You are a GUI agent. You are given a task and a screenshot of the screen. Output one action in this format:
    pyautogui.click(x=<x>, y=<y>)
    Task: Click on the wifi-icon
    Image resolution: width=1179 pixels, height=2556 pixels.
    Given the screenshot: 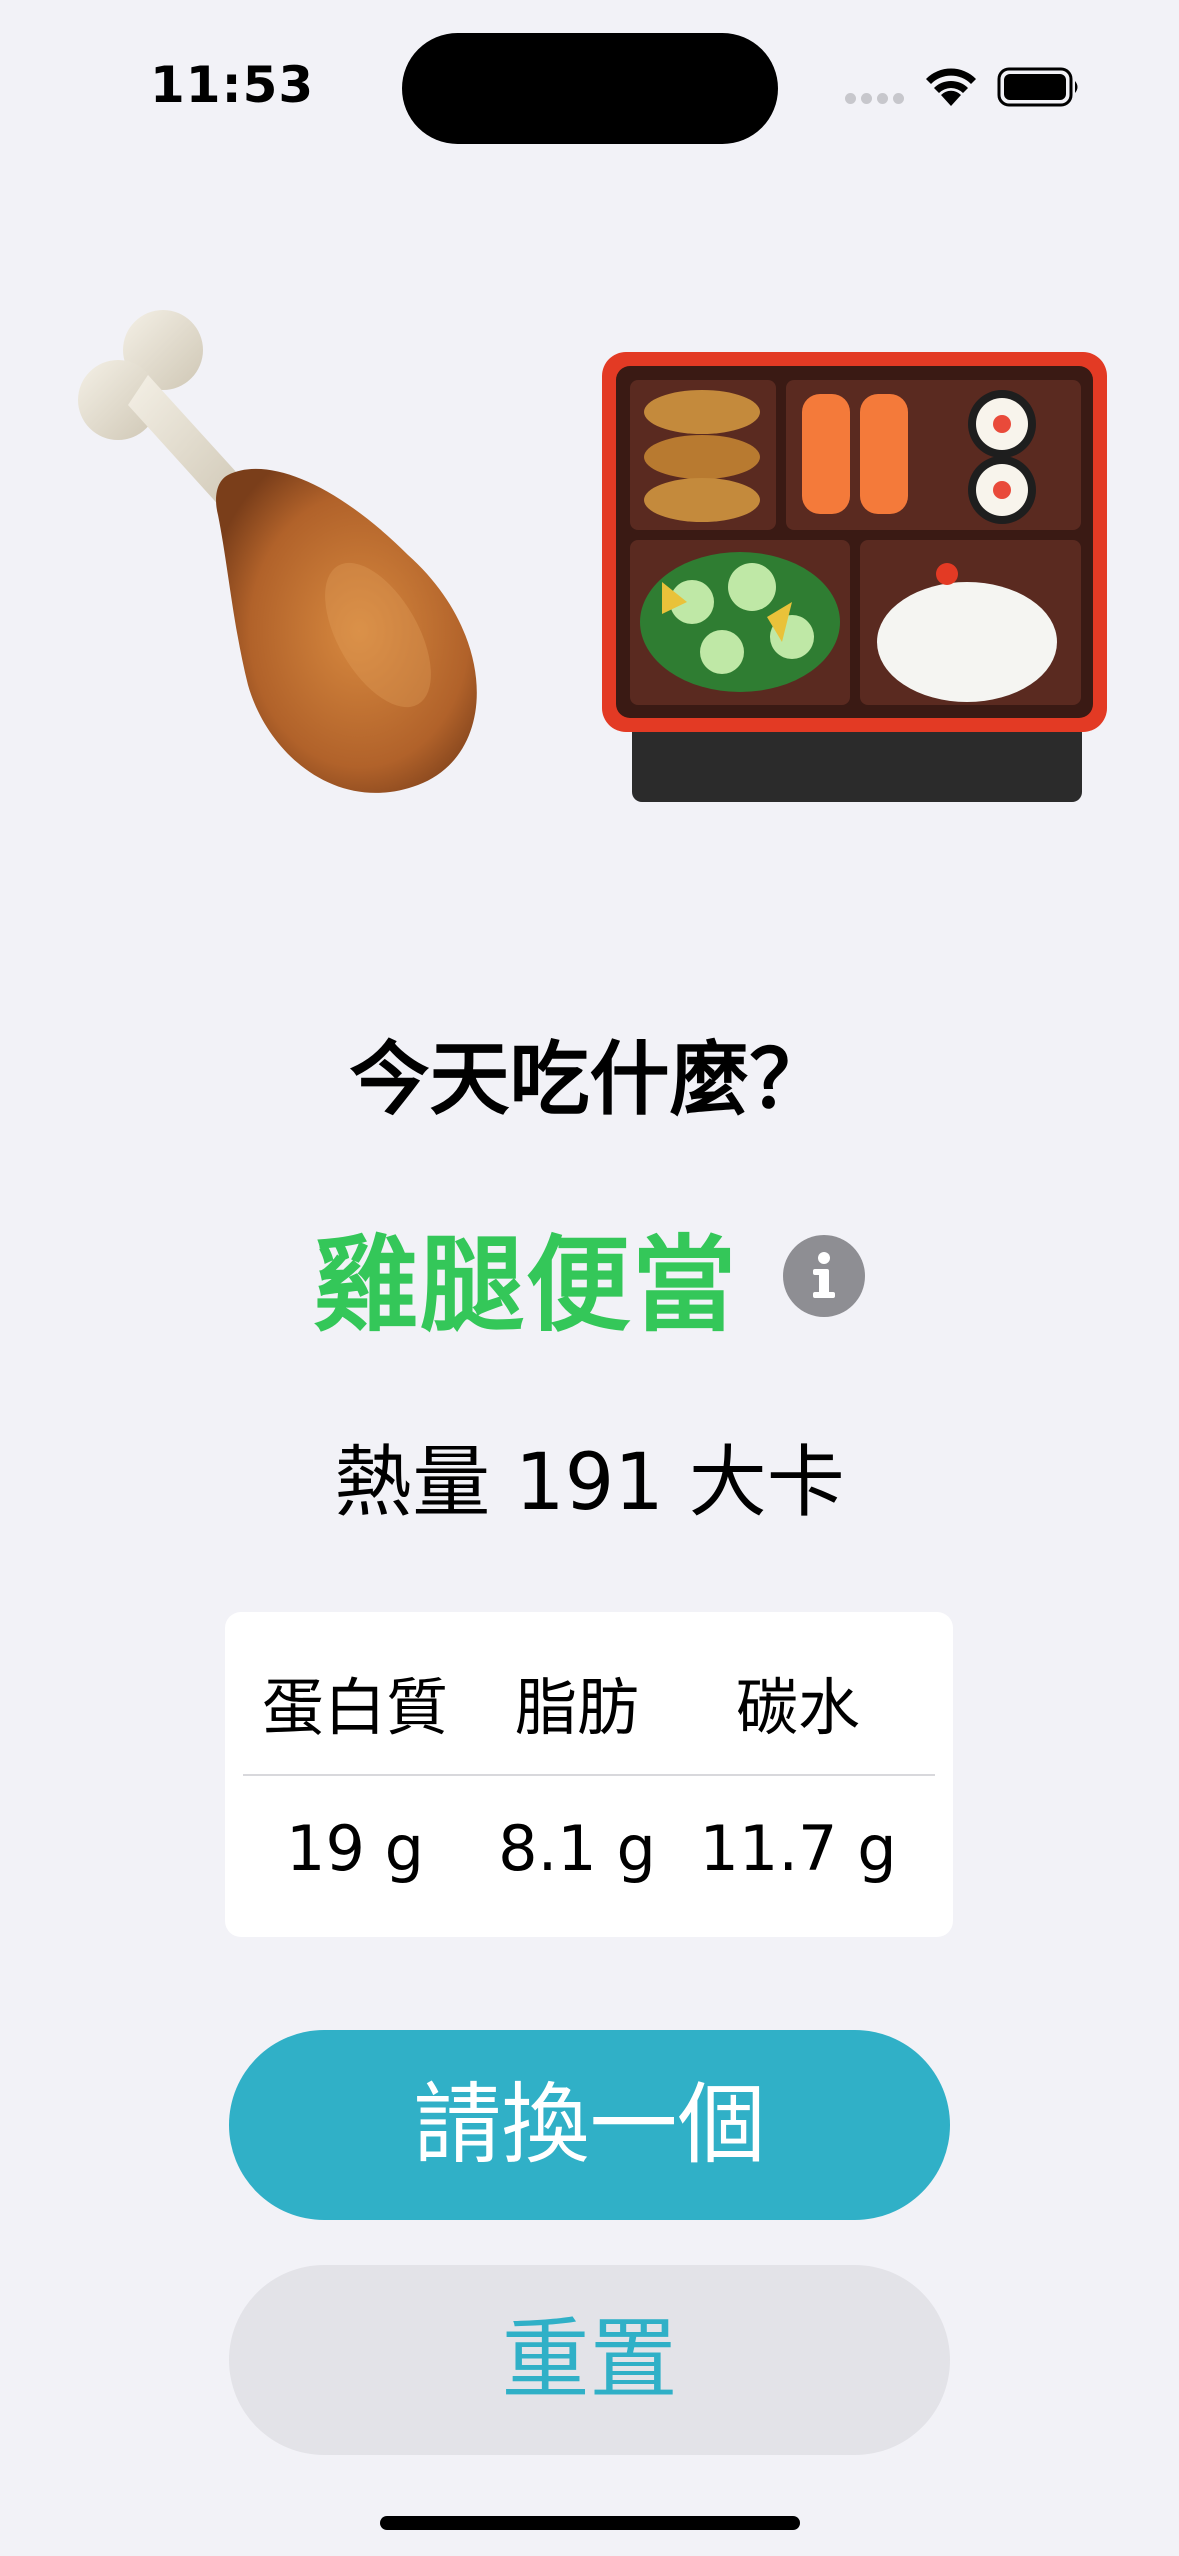 What is the action you would take?
    pyautogui.click(x=951, y=87)
    